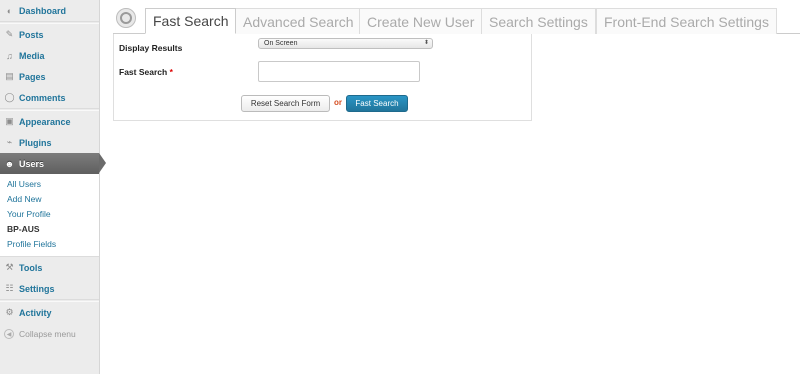 This screenshot has width=800, height=374. Describe the element at coordinates (285, 103) in the screenshot. I see `reset-search-form-button: Reset Search Form` at that location.